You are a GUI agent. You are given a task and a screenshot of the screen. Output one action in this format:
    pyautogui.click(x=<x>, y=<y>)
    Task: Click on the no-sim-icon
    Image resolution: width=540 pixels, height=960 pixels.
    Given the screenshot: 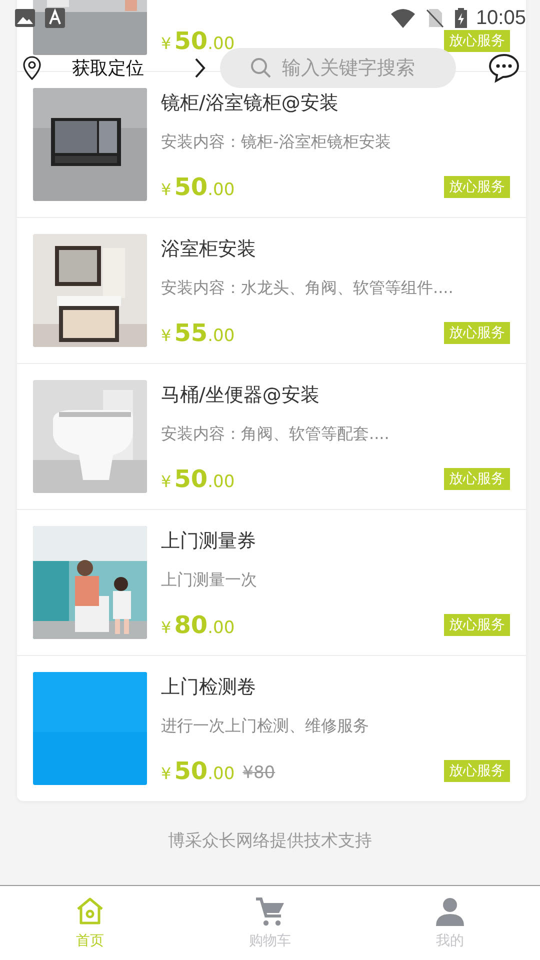 What is the action you would take?
    pyautogui.click(x=435, y=18)
    